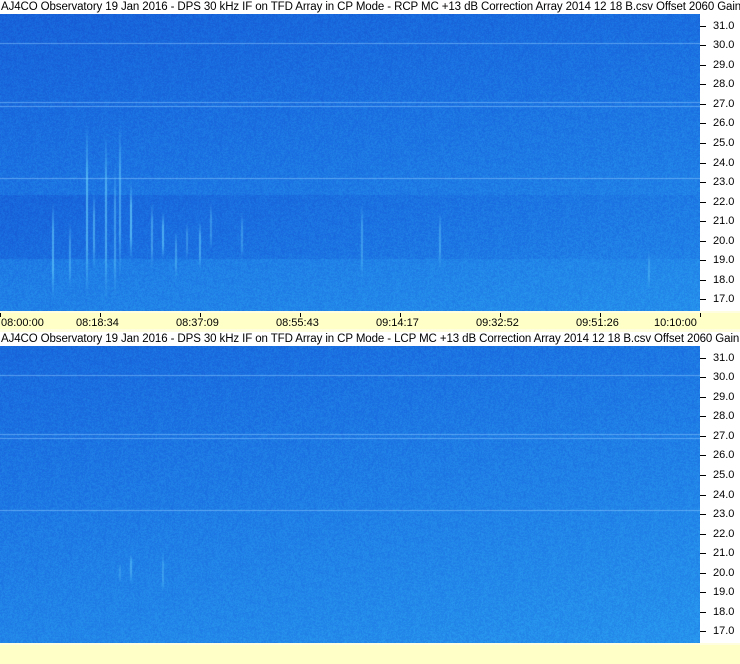  What do you see at coordinates (397, 323) in the screenshot?
I see `time-tick-label: 09:14:17` at bounding box center [397, 323].